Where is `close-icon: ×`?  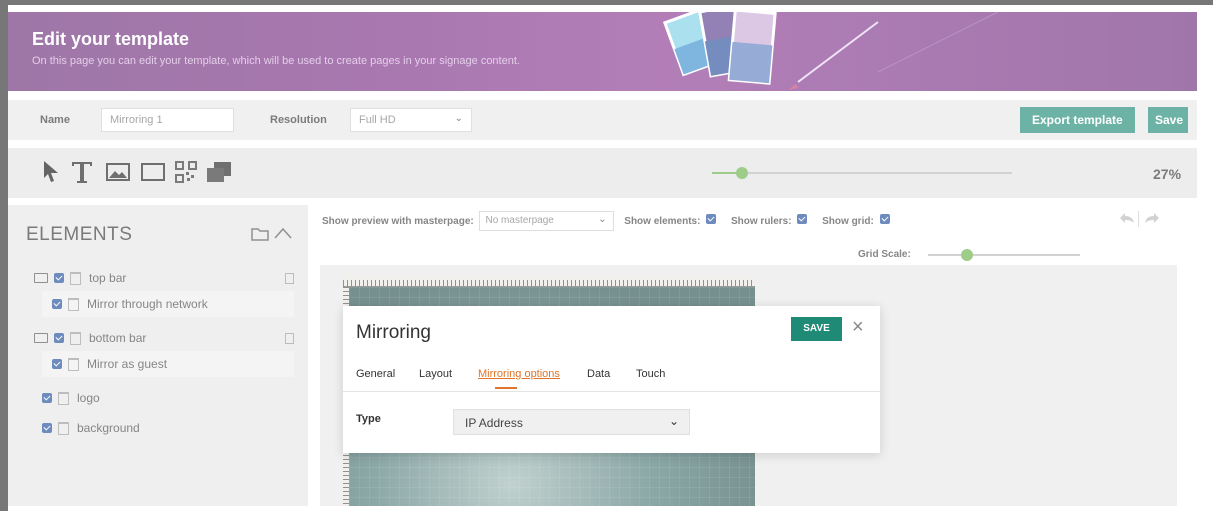 close-icon: × is located at coordinates (858, 327).